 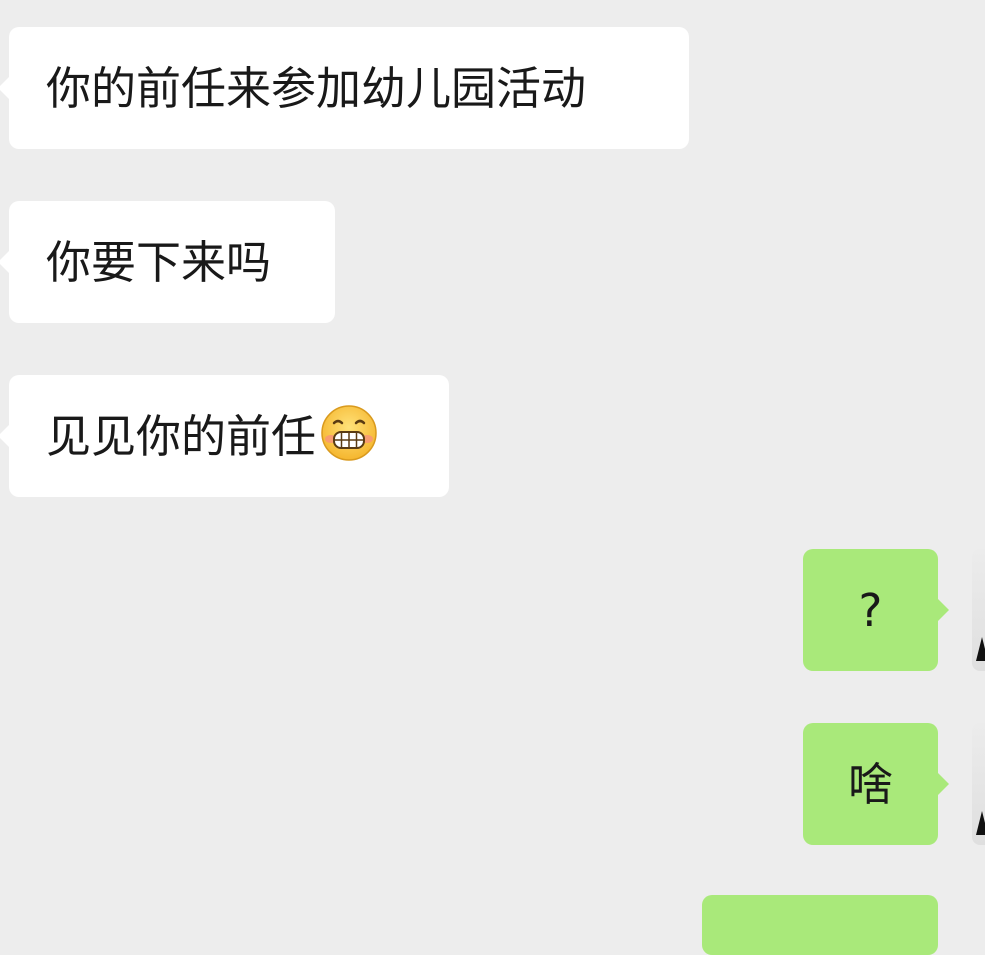 What do you see at coordinates (870, 784) in the screenshot?
I see `message-text: 啥` at bounding box center [870, 784].